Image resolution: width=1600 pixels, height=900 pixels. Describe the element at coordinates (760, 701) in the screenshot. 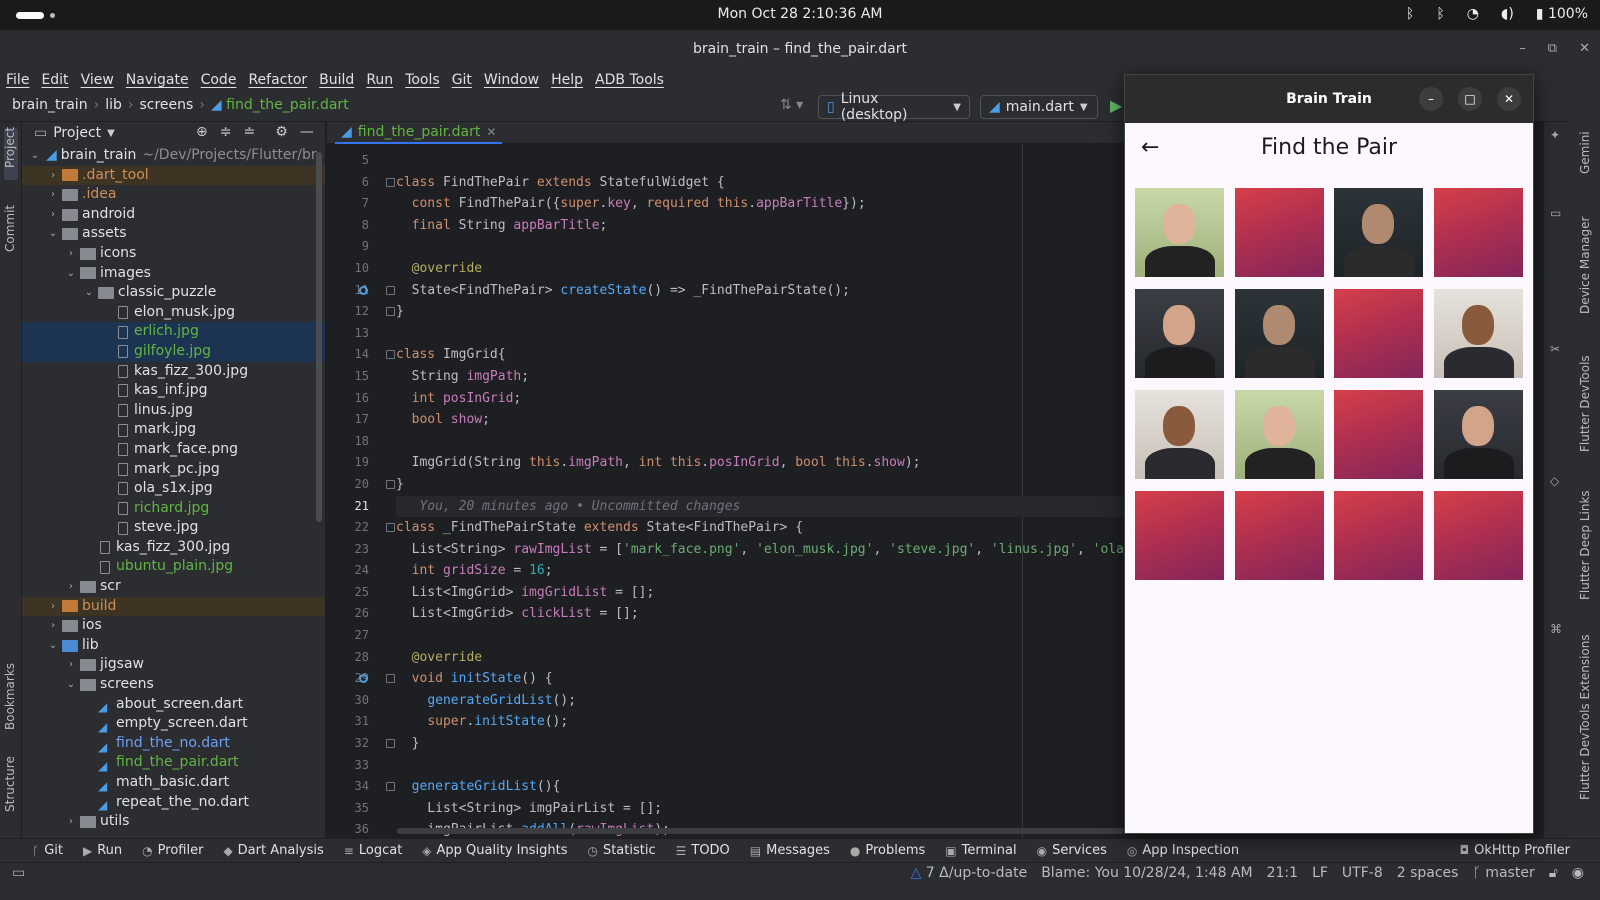

I see `code-line: generateGridList();` at that location.